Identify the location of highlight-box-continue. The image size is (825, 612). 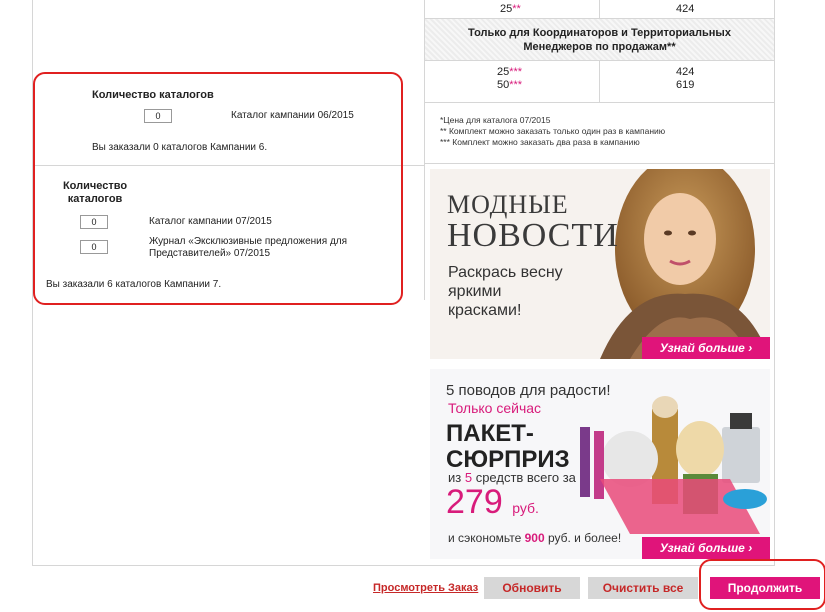
(762, 584).